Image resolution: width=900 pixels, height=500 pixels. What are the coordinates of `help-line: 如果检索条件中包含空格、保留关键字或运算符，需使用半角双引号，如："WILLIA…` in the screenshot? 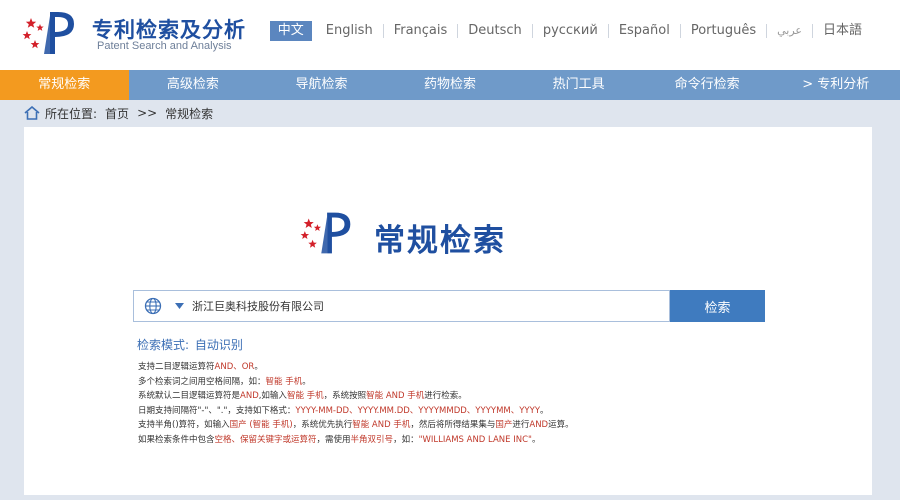 It's located at (339, 439).